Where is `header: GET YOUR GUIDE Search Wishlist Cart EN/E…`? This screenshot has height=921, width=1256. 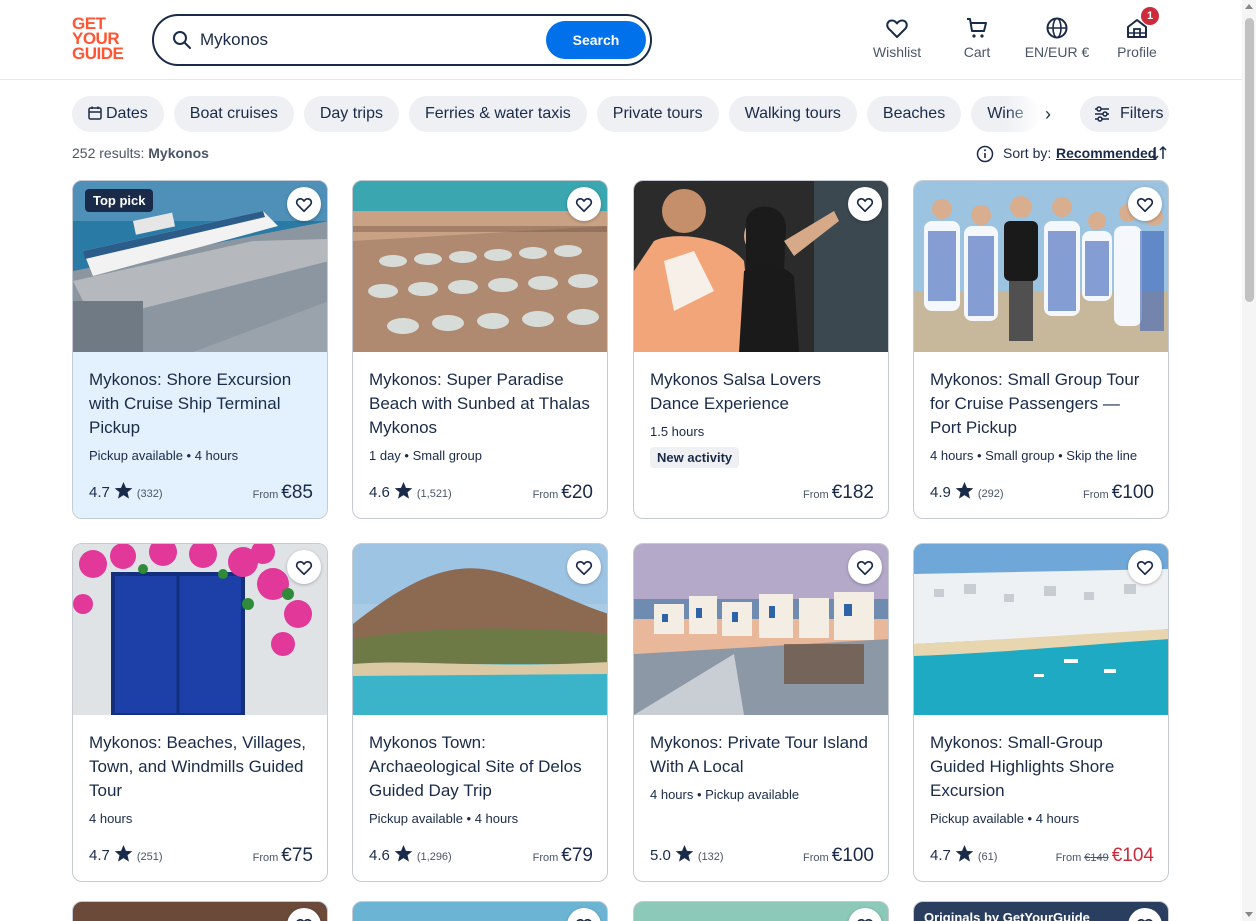 header: GET YOUR GUIDE Search Wishlist Cart EN/E… is located at coordinates (628, 40).